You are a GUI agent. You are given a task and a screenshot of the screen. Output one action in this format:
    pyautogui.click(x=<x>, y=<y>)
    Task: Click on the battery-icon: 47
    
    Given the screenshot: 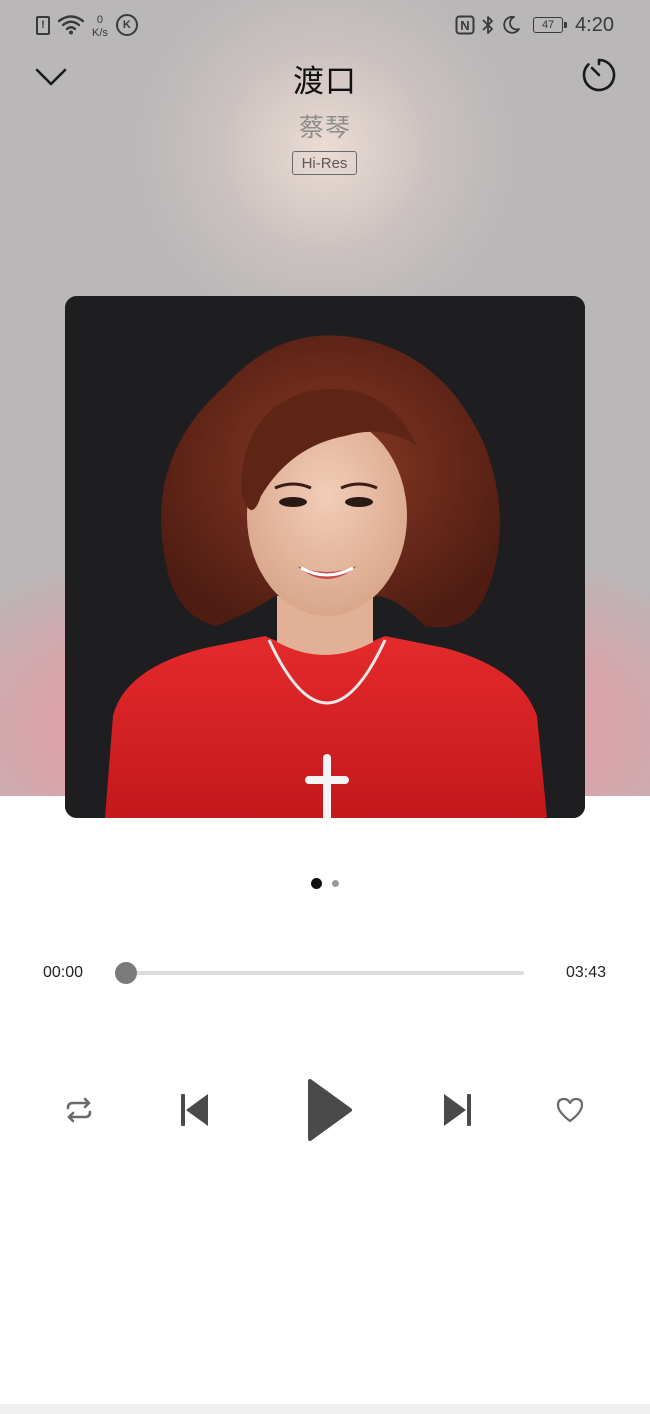 What is the action you would take?
    pyautogui.click(x=550, y=25)
    